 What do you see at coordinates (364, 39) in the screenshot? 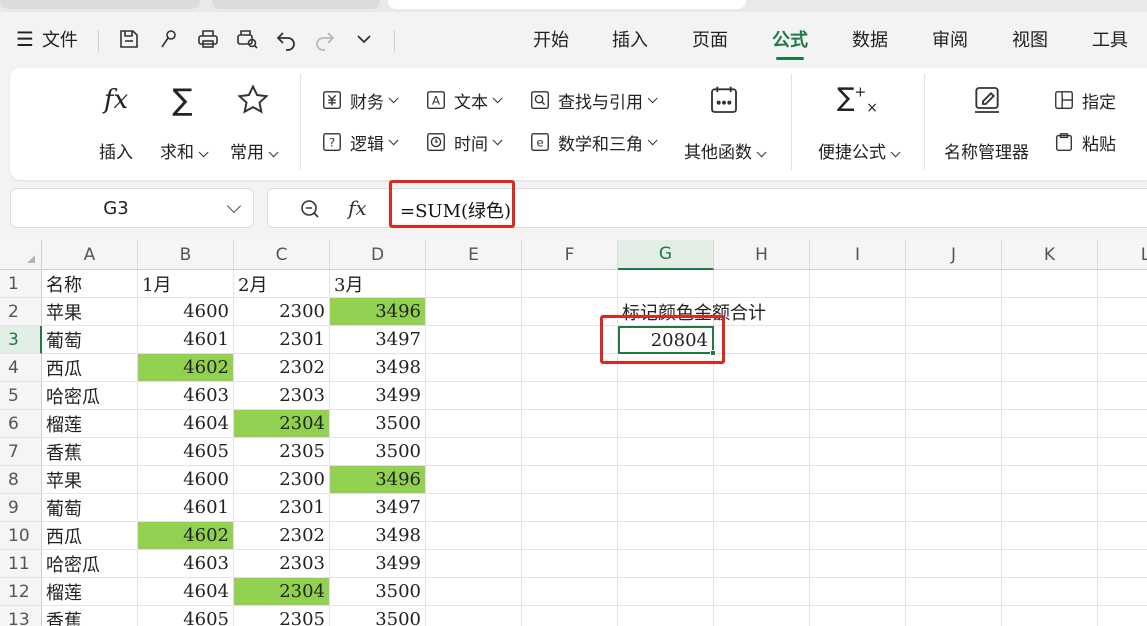
I see `more-chevron-down-icon` at bounding box center [364, 39].